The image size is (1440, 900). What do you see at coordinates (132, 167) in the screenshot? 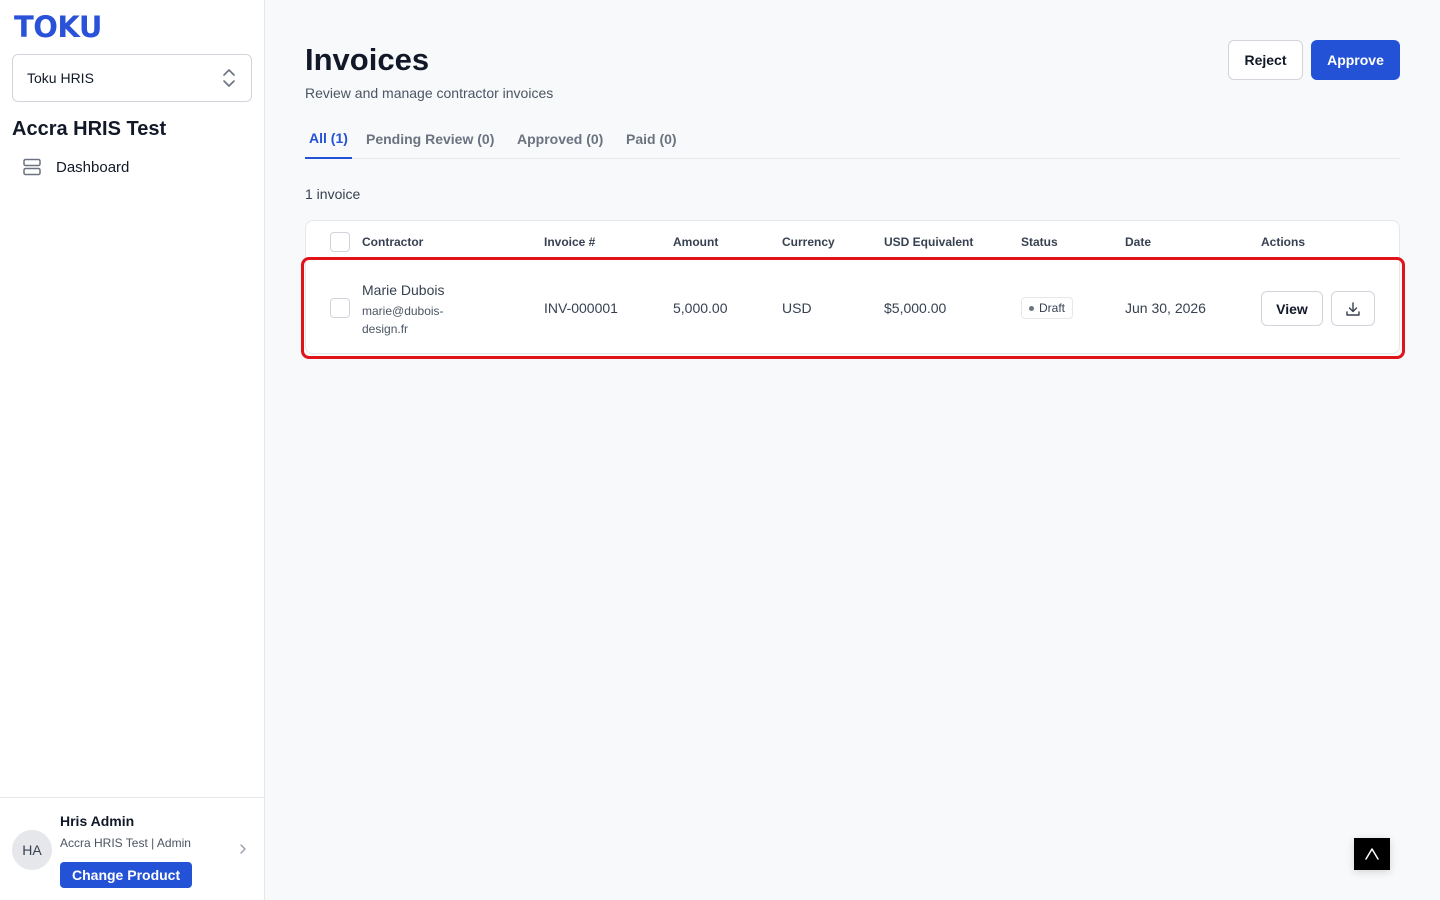
I see `sidebar-item-dashboard: Dashboard` at bounding box center [132, 167].